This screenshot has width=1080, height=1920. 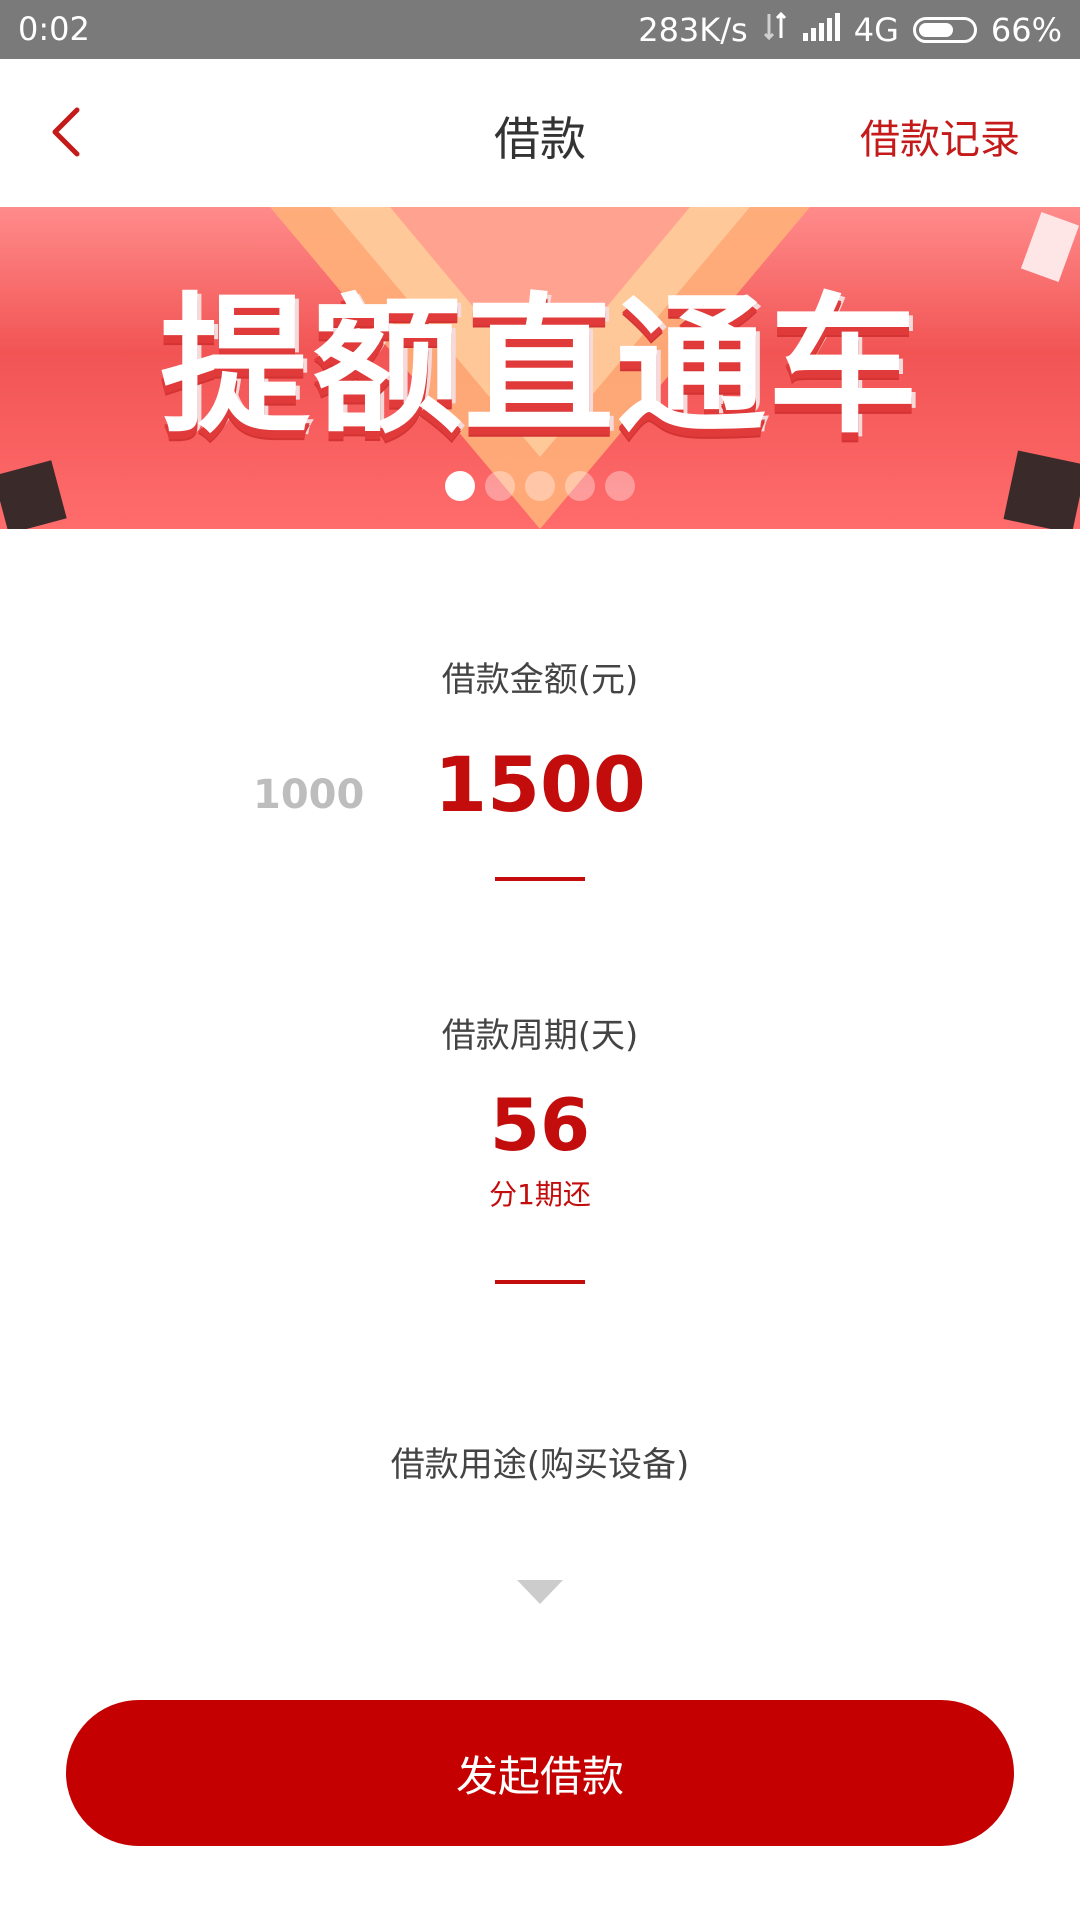 I want to click on battery-icon, so click(x=944, y=30).